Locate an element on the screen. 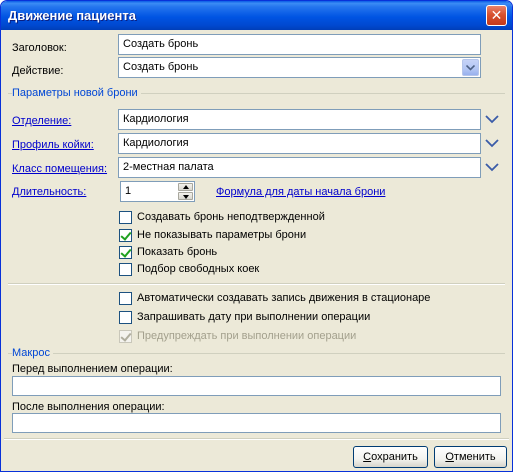 The height and width of the screenshot is (472, 513). close-icon: ✕ is located at coordinates (496, 15).